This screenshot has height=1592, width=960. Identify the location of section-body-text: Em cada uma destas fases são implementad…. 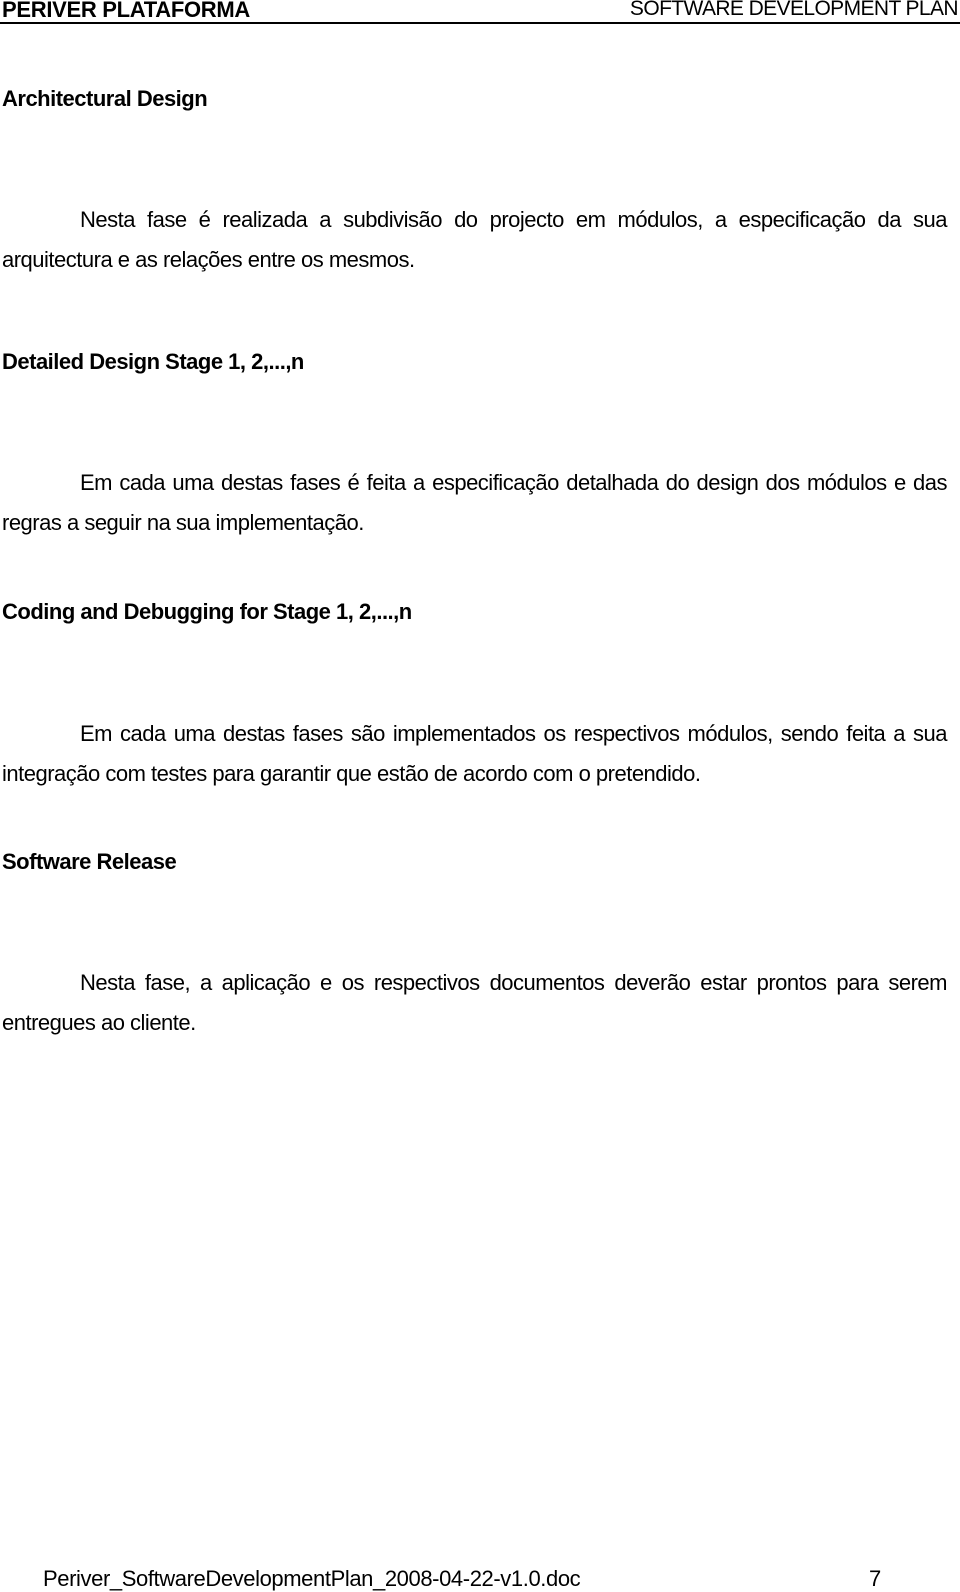
(475, 753).